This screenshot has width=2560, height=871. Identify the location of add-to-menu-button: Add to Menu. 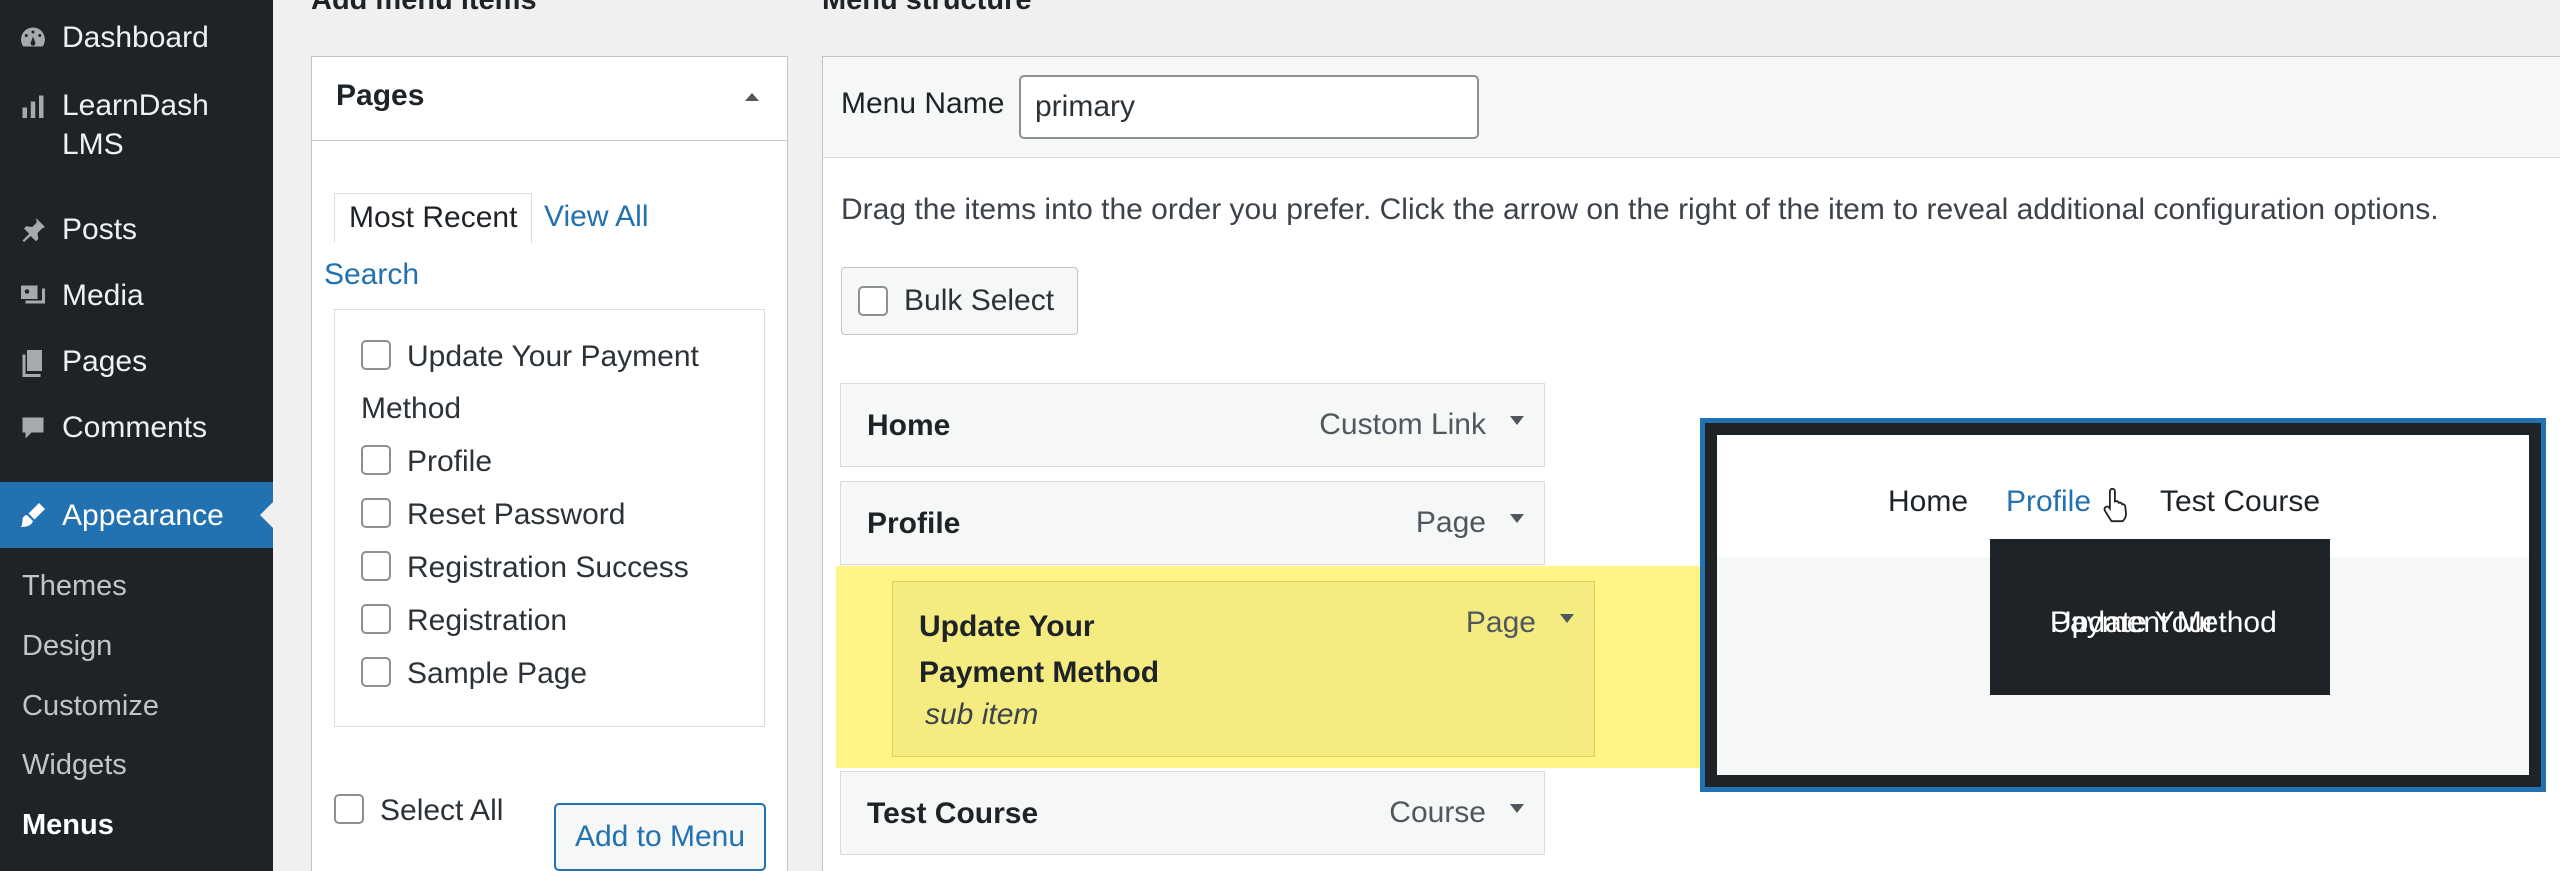
(660, 837).